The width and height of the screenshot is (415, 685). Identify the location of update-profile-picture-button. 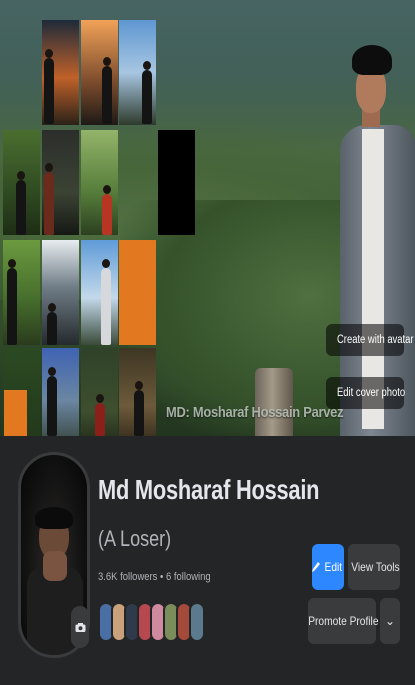
(80, 627).